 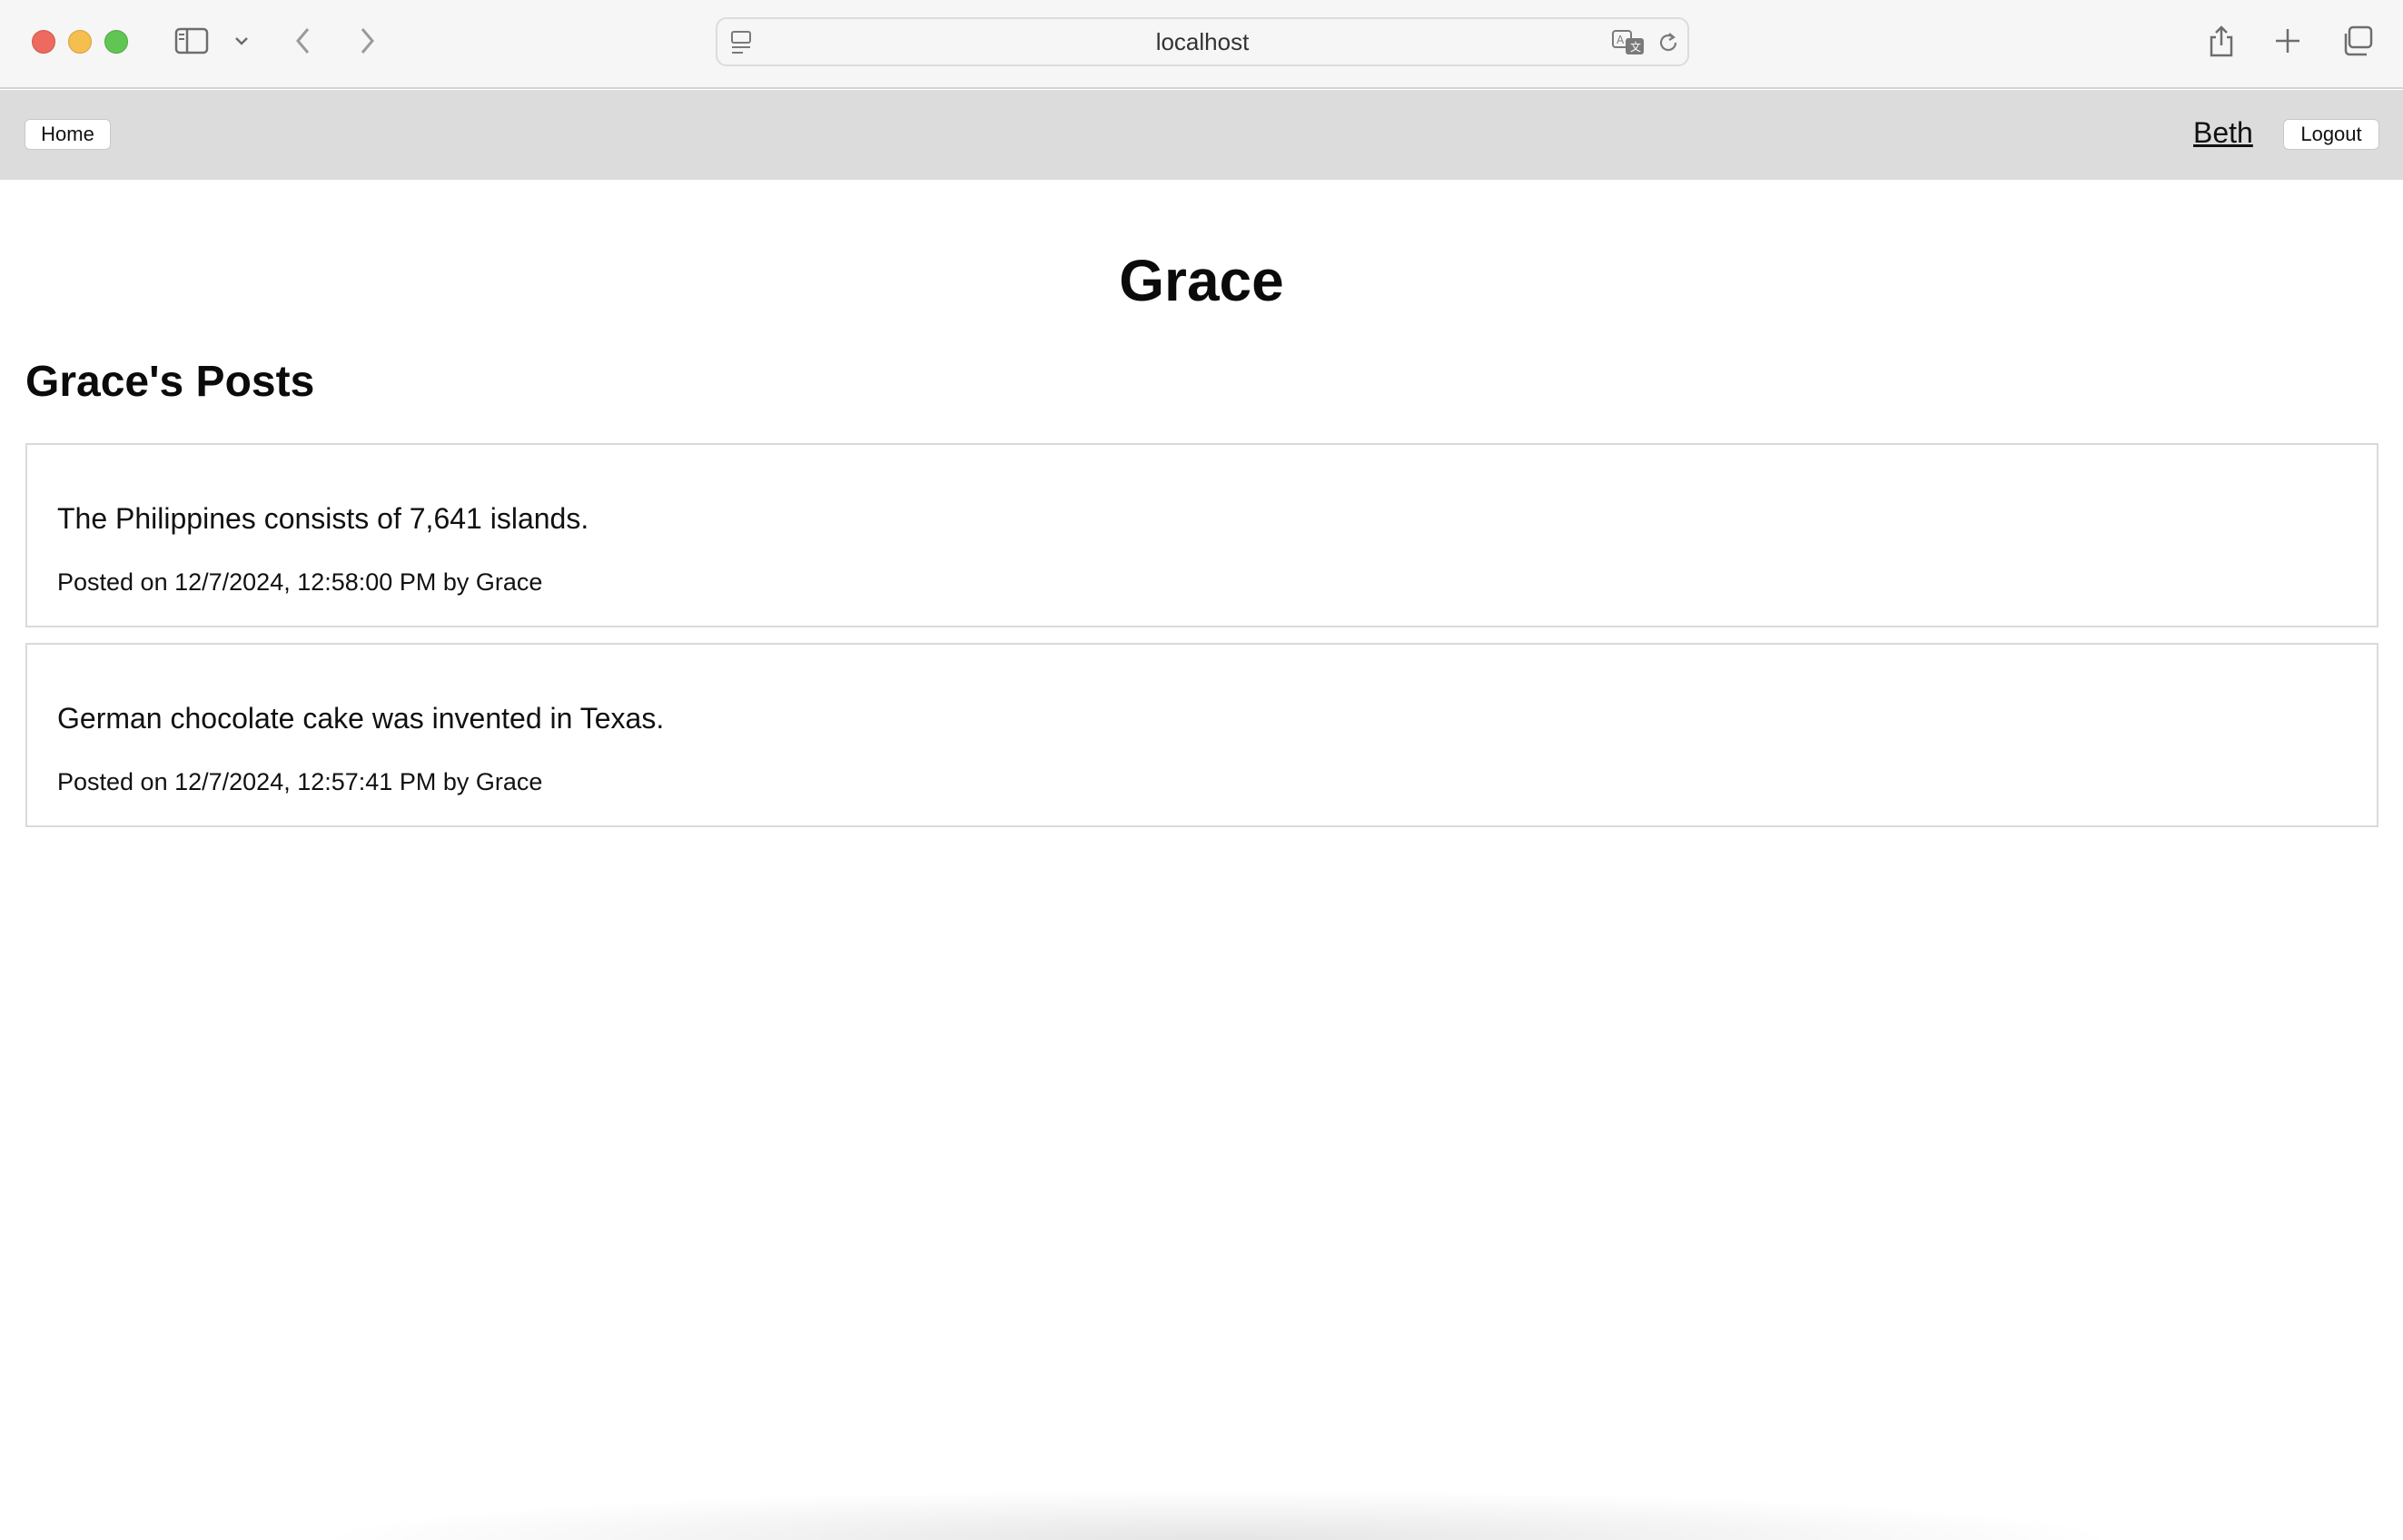 I want to click on url-text: localhost, so click(x=1202, y=41).